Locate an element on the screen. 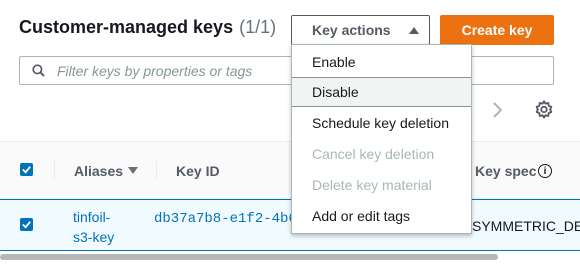 The height and width of the screenshot is (265, 580). menu-item-add-or-edit-tags: Add or edit tags is located at coordinates (381, 216).